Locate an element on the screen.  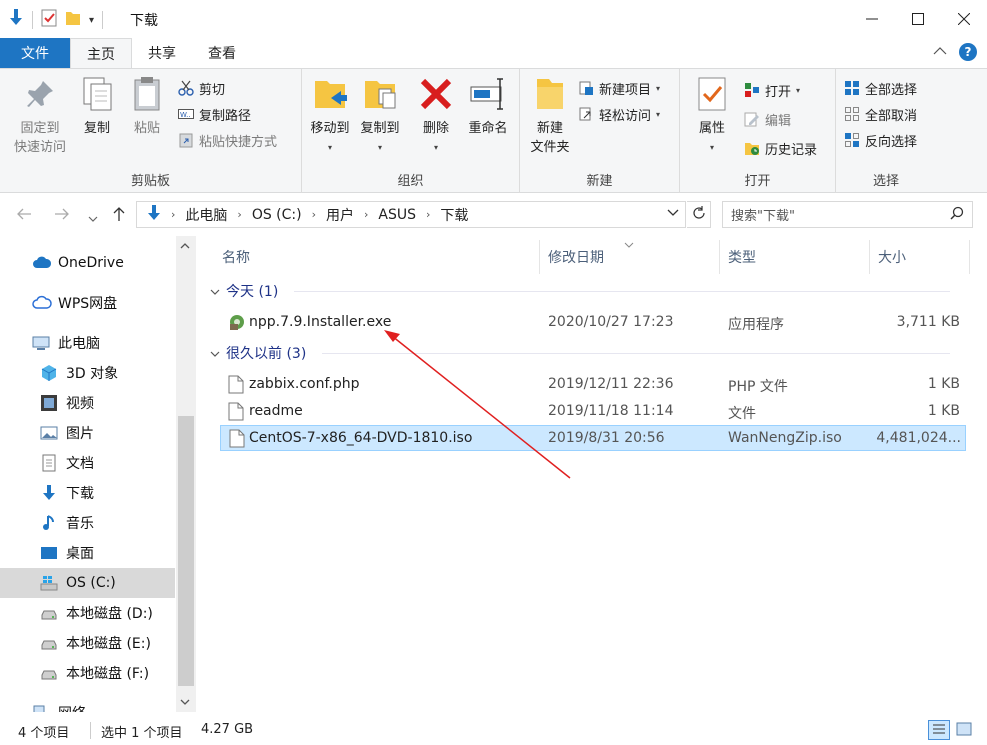
up-arrow-icon is located at coordinates (119, 216).